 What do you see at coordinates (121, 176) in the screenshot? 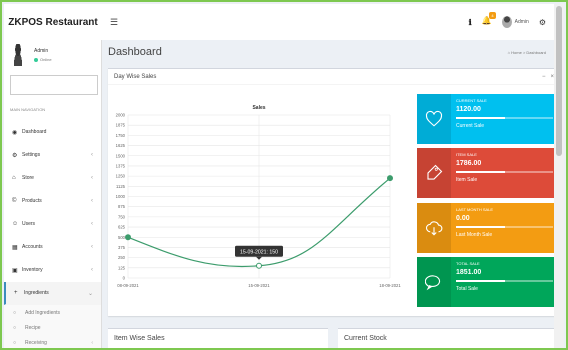
I see `y-tick-label: 1250` at bounding box center [121, 176].